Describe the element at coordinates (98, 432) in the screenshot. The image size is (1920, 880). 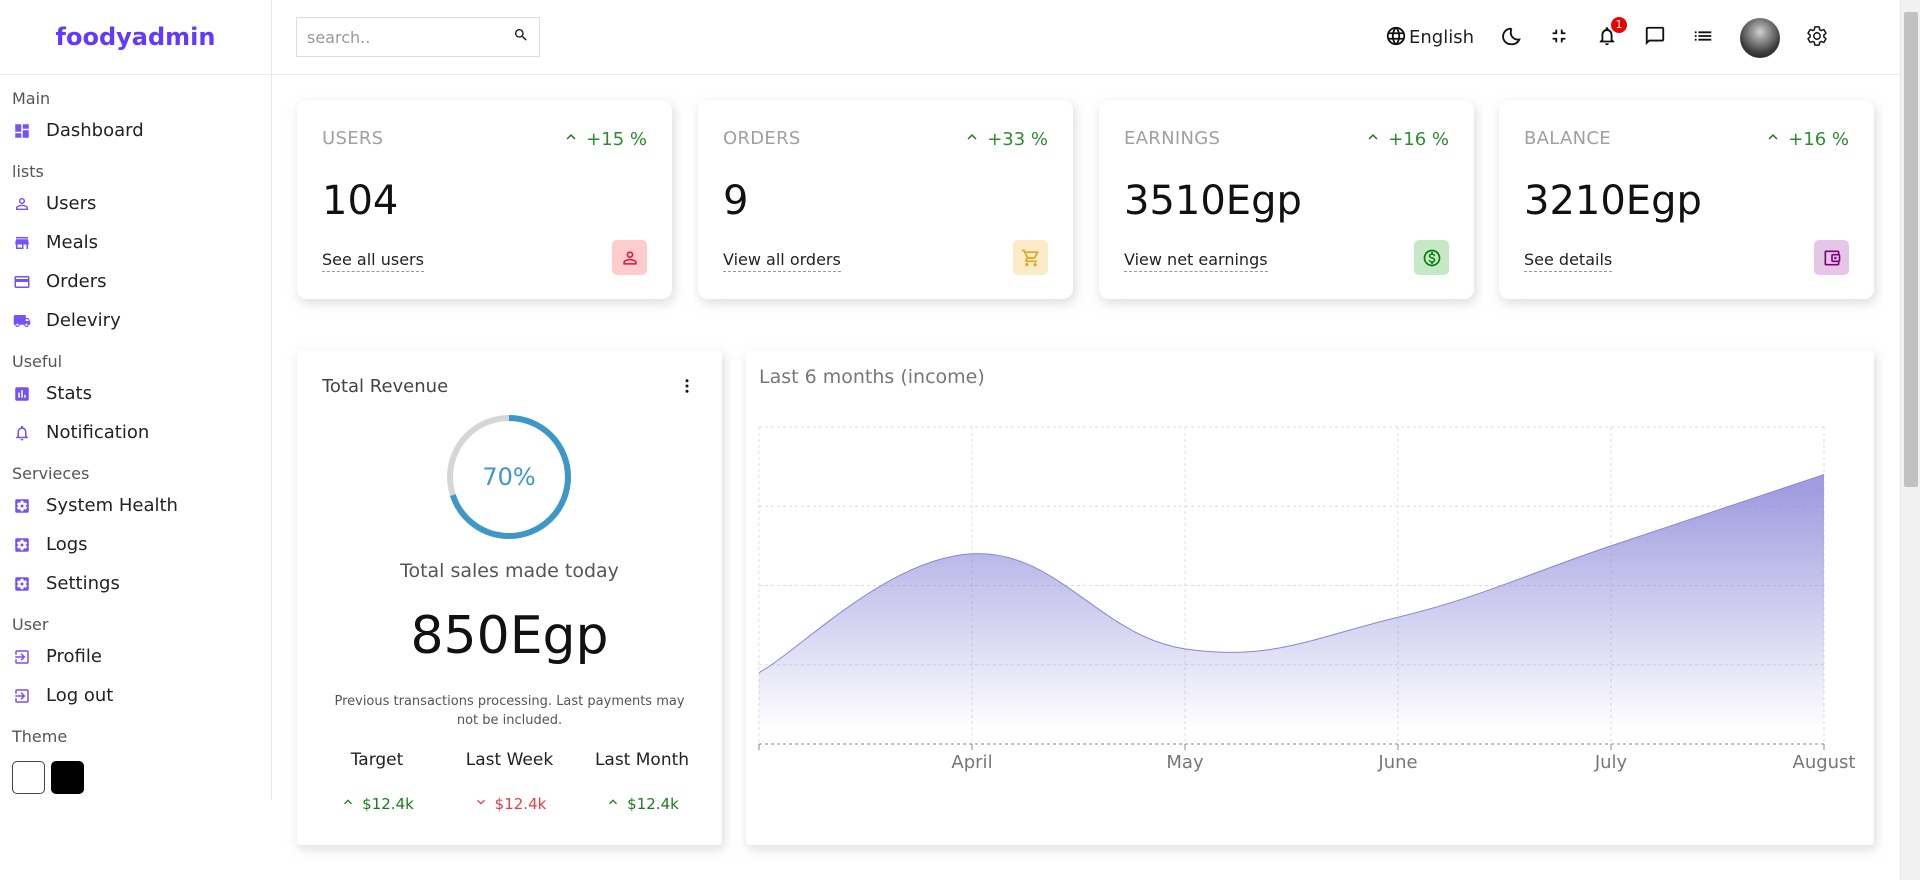
I see `sidebar-item-label: Notification` at that location.